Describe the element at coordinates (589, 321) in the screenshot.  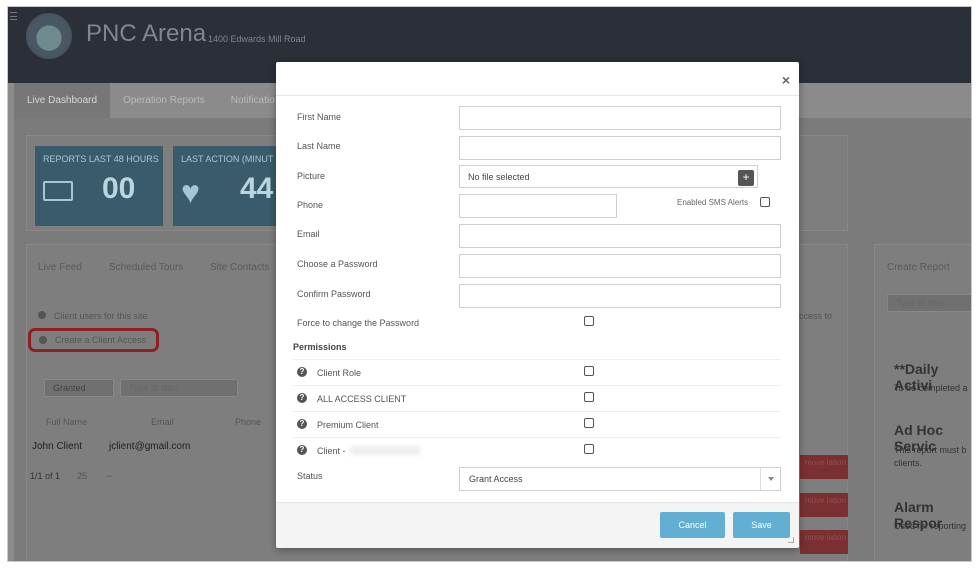
I see `force-change-password-checkbox` at that location.